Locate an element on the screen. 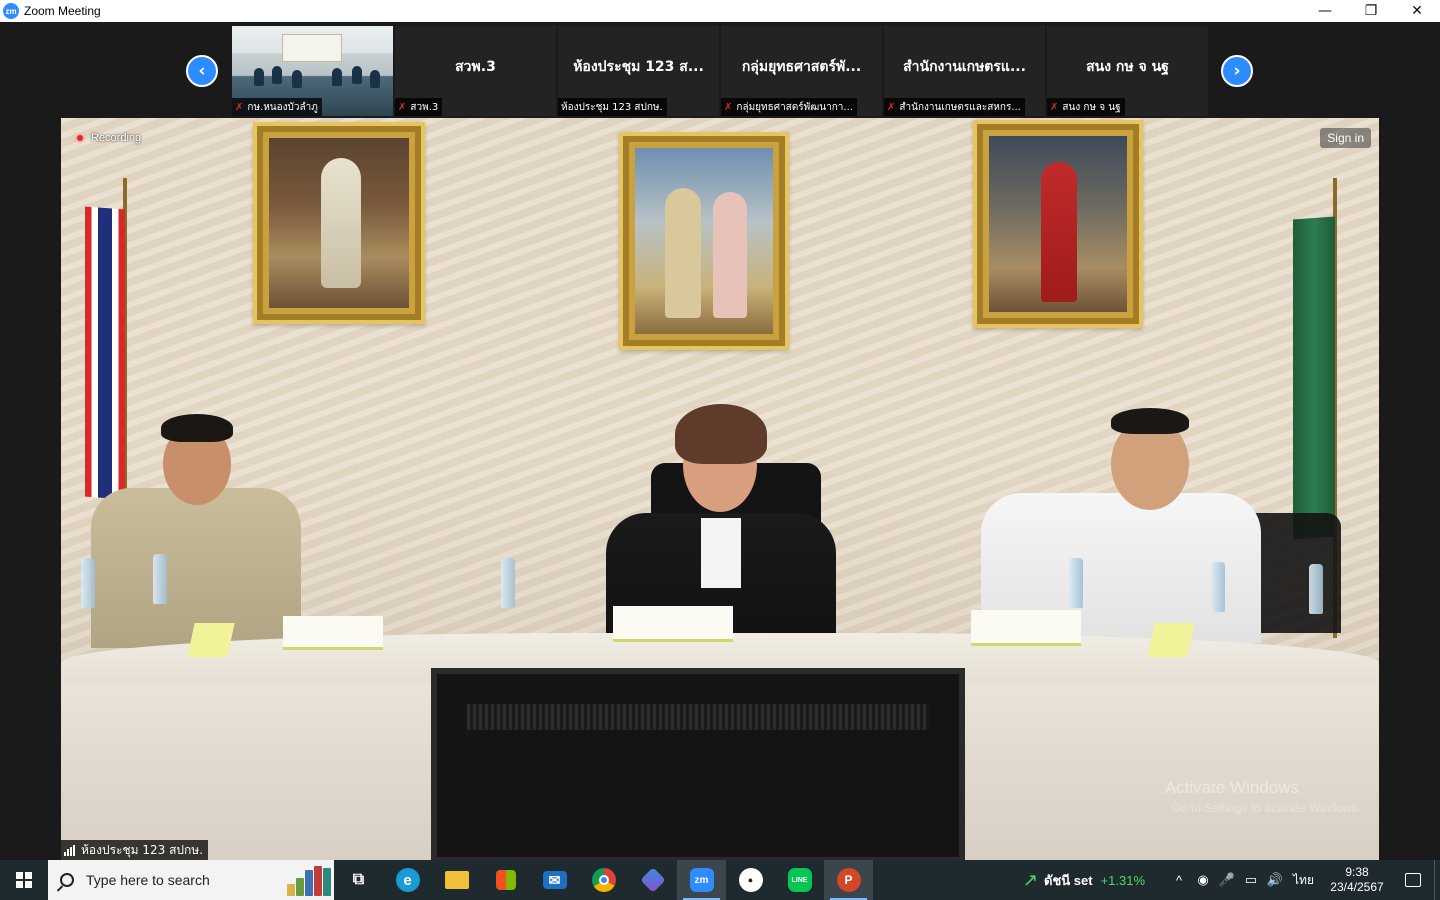  taskbar-app-mail: ✉ is located at coordinates (554, 880).